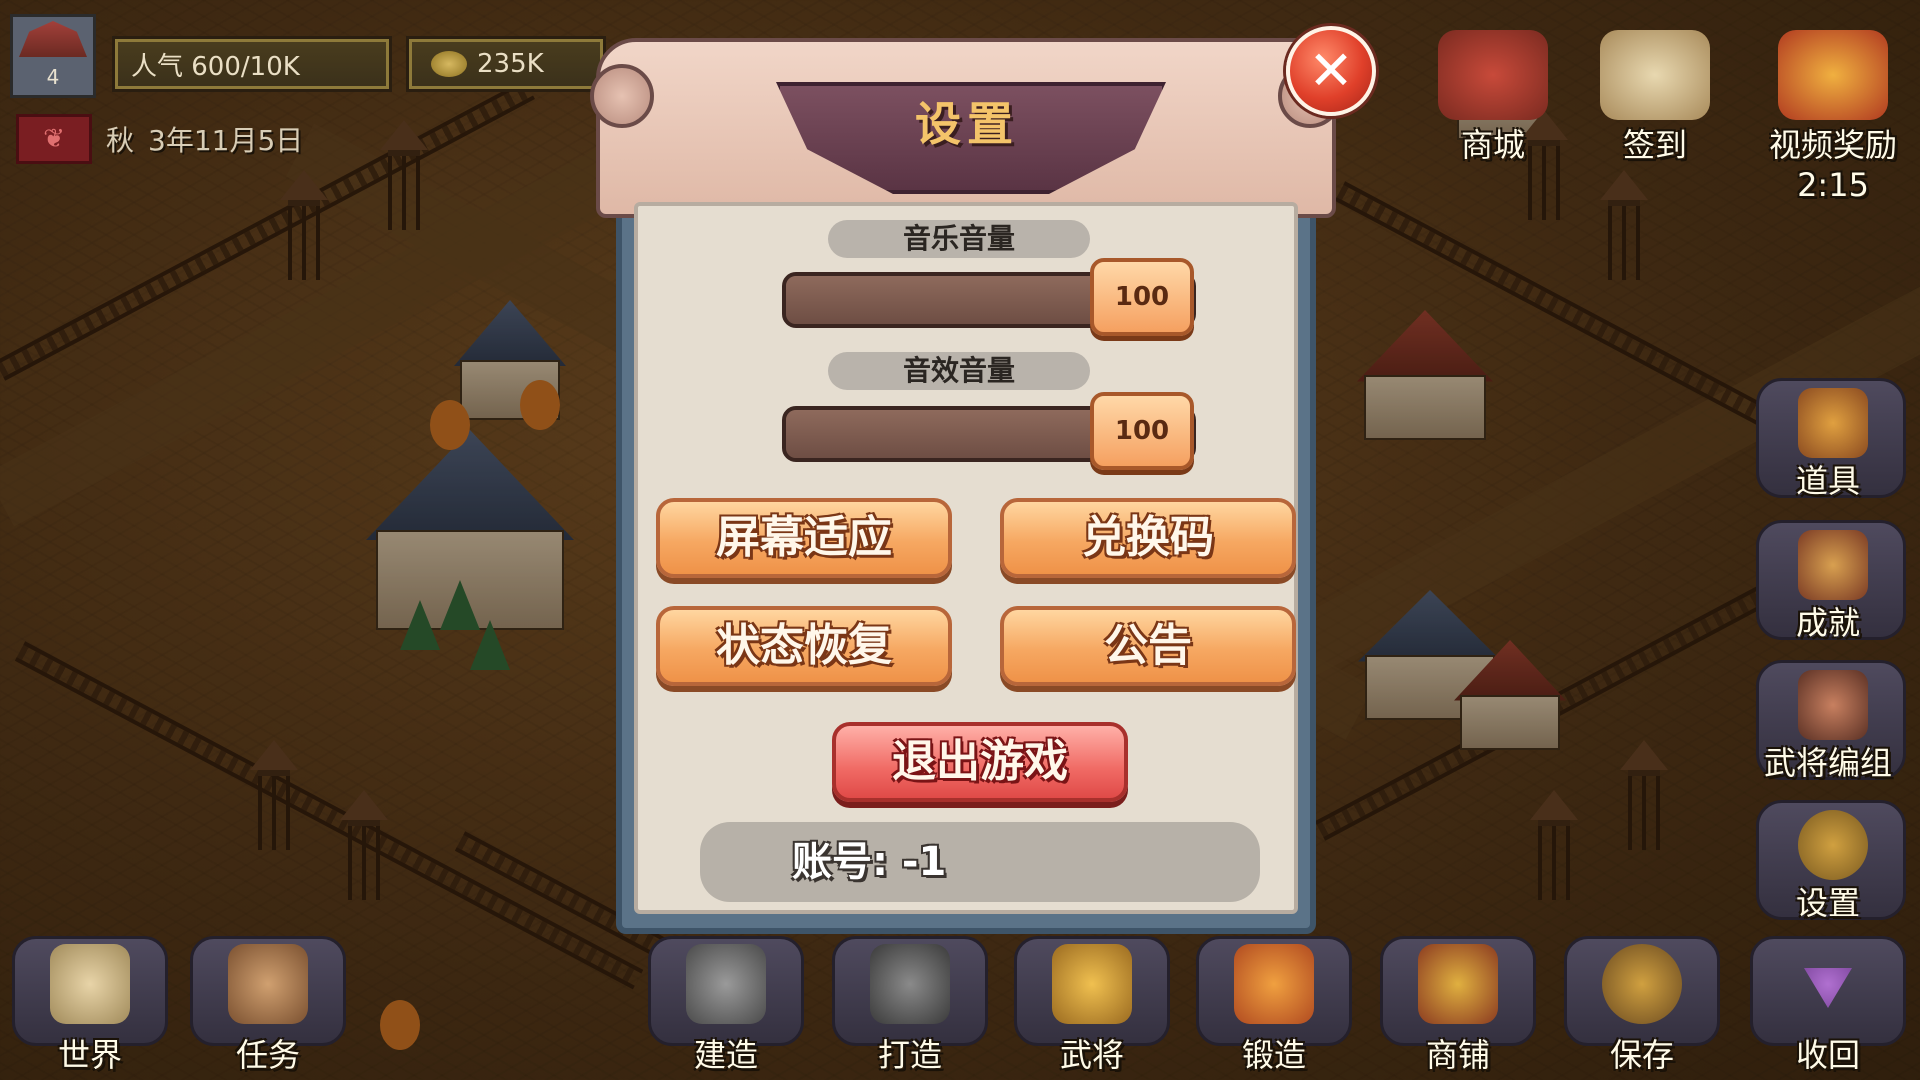  Describe the element at coordinates (215, 66) in the screenshot. I see `popularity-value: 人气 600/10K` at that location.